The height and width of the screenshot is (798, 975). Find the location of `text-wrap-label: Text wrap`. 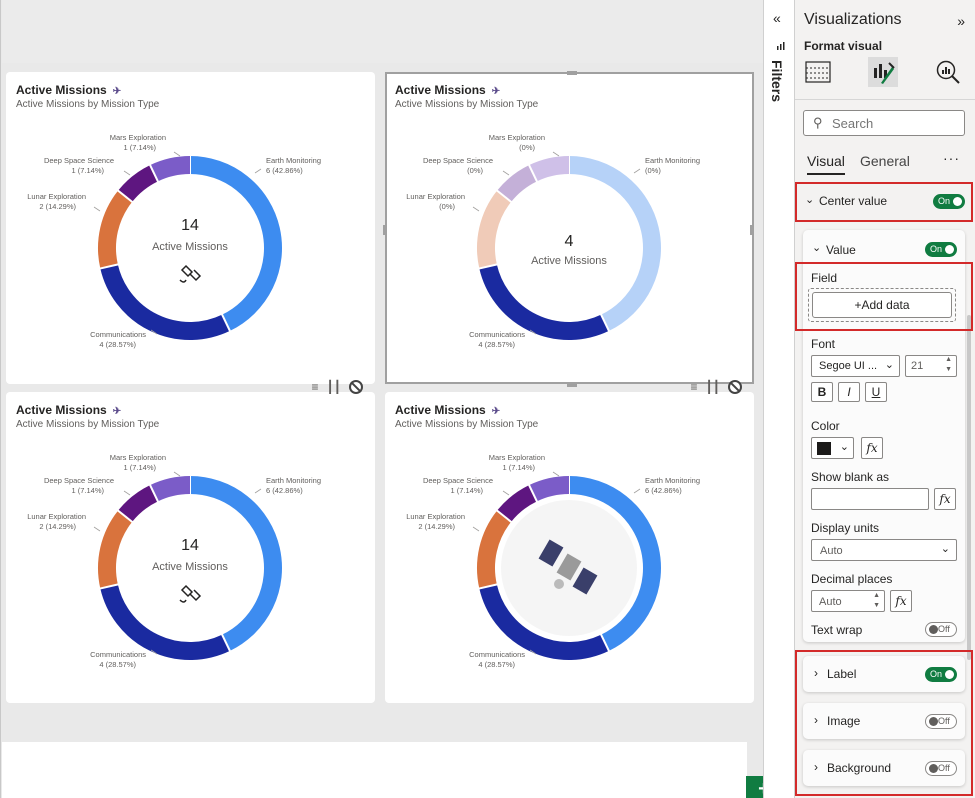

text-wrap-label: Text wrap is located at coordinates (837, 630).